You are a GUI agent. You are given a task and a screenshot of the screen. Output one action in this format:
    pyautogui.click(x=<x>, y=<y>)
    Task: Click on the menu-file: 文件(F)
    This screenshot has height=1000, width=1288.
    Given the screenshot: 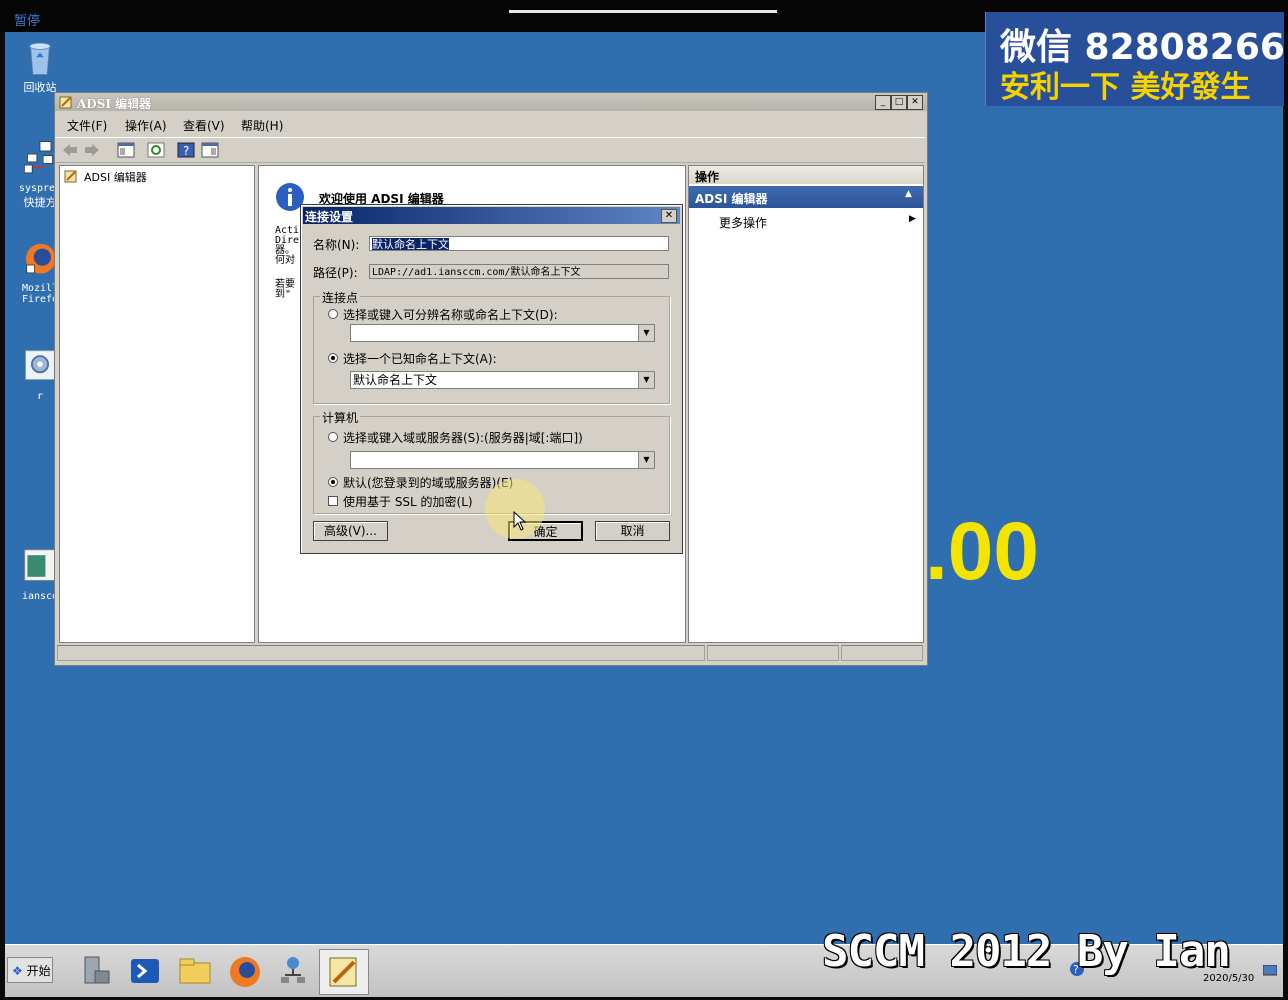 What is the action you would take?
    pyautogui.click(x=87, y=125)
    